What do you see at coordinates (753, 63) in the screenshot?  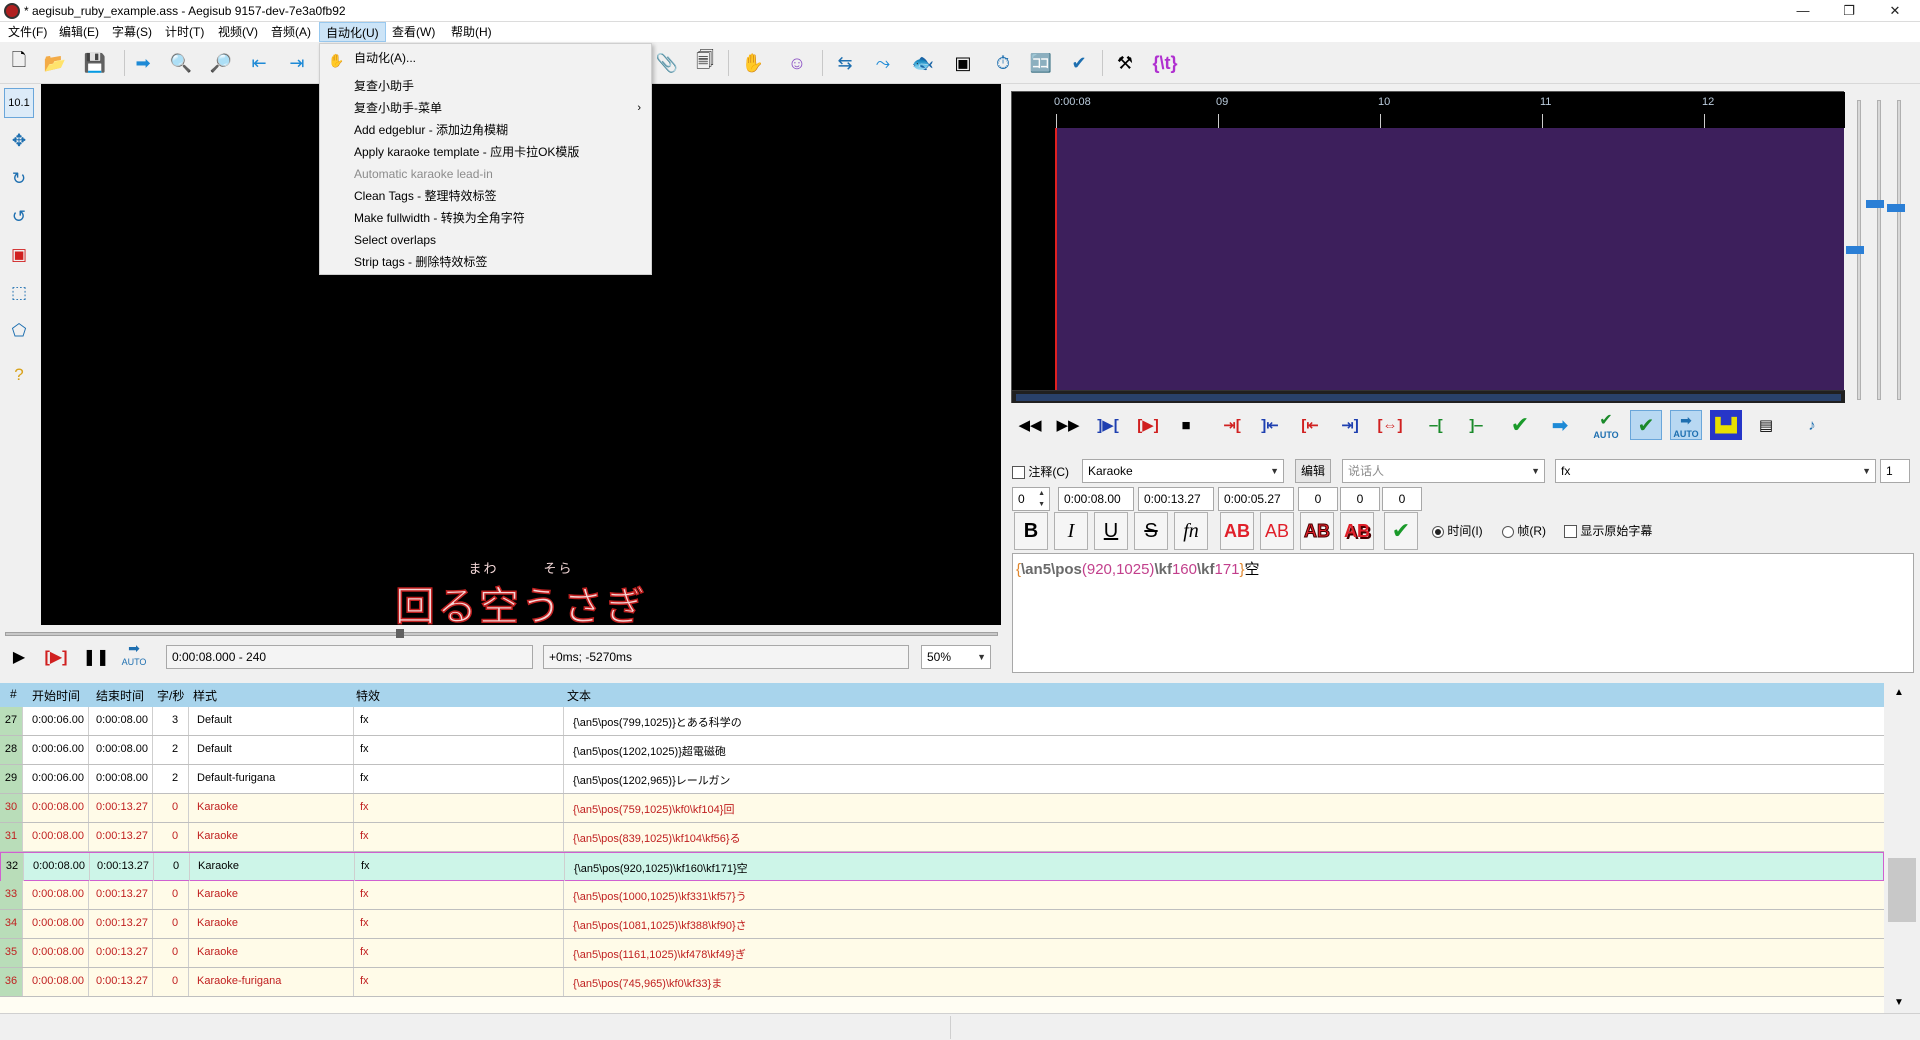 I see `automation-icon: ✋` at bounding box center [753, 63].